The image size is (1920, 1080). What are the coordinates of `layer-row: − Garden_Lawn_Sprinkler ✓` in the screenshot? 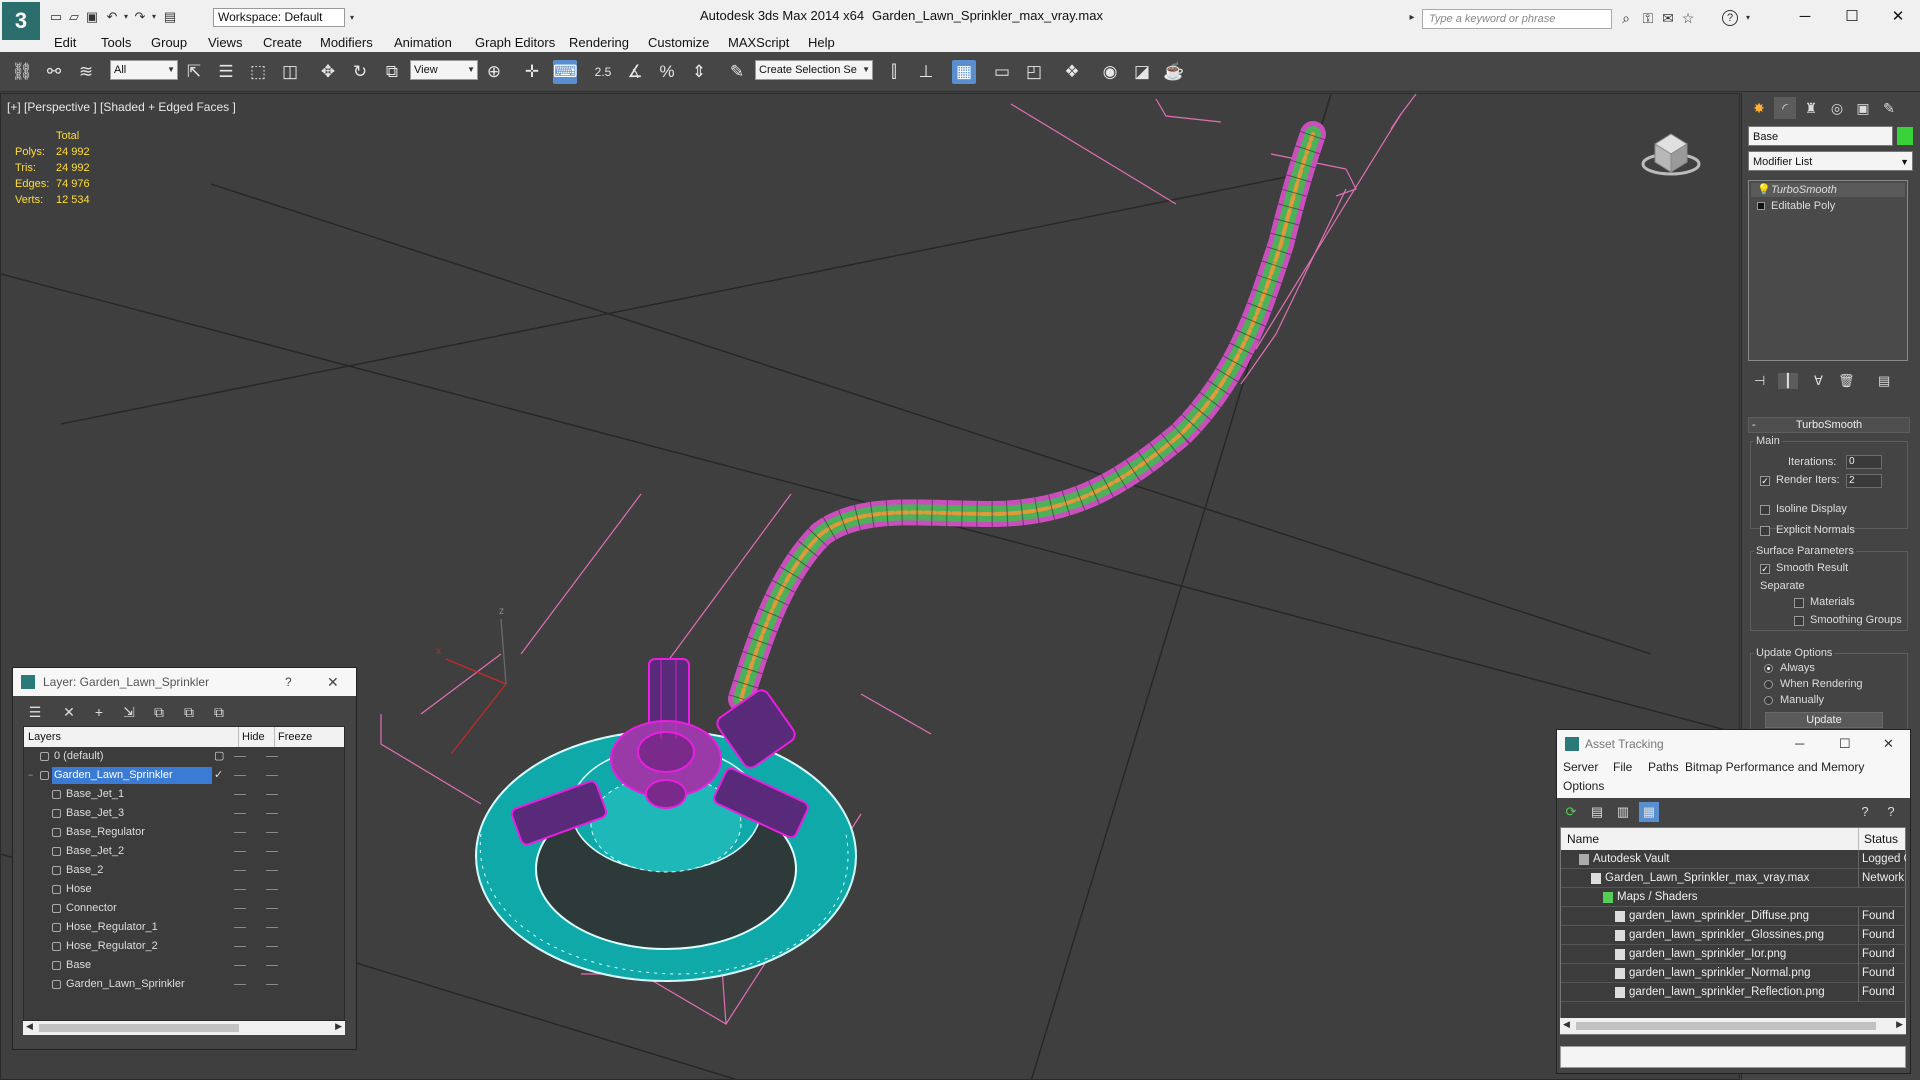 It's located at (185, 775).